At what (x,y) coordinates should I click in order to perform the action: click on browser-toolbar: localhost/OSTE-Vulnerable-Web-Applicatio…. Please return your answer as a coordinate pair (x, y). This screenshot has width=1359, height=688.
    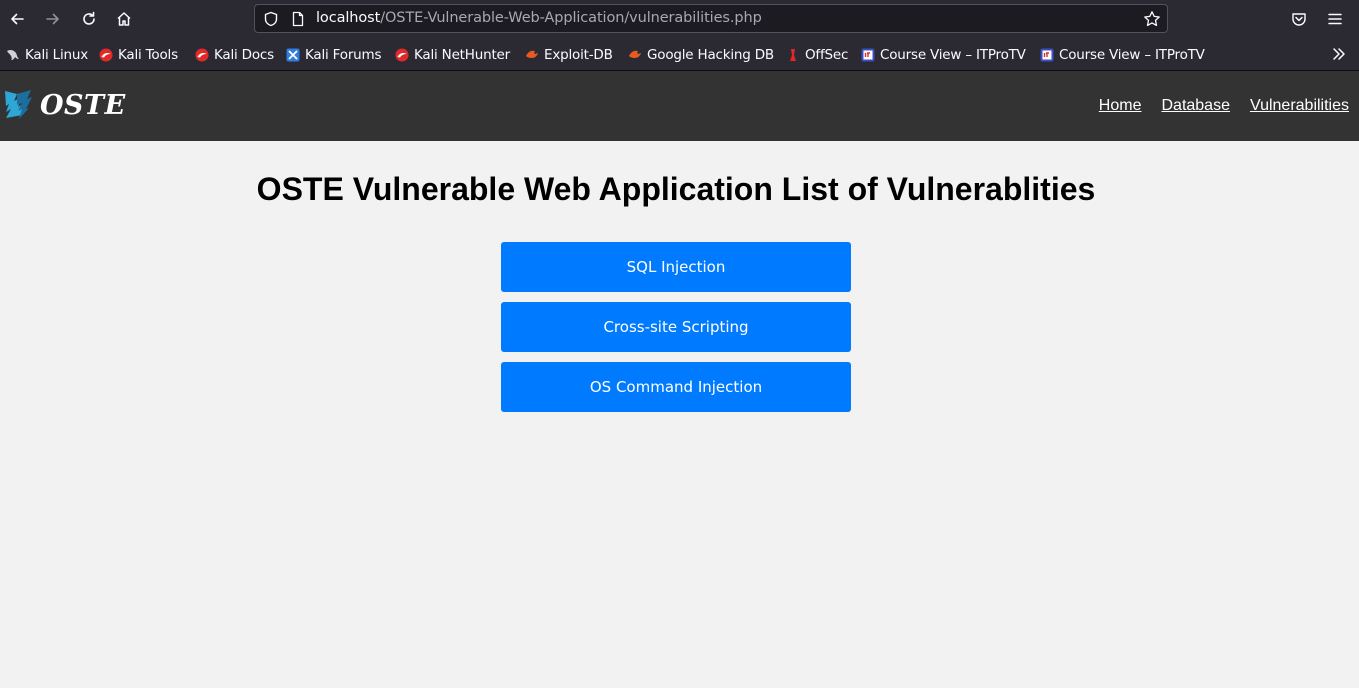
    Looking at the image, I should click on (679, 19).